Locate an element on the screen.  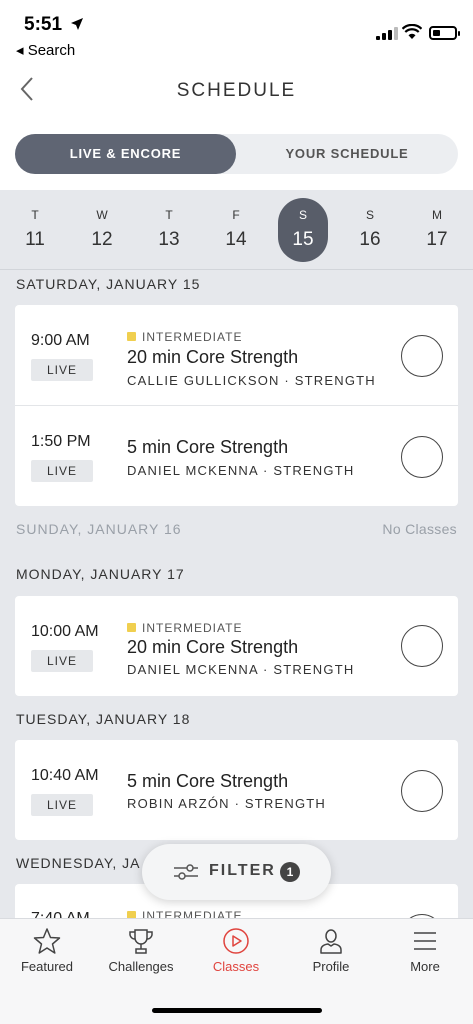
day-item: M 17 is located at coordinates (437, 235).